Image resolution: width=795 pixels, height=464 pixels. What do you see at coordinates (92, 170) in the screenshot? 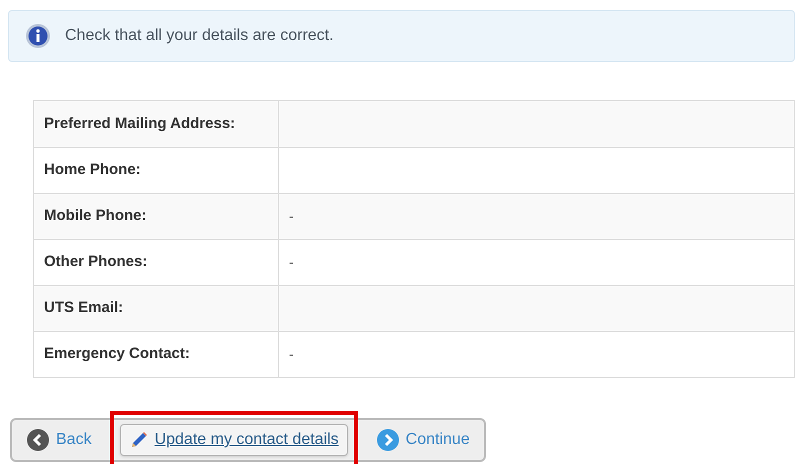
I see `field-label: Home Phone:` at bounding box center [92, 170].